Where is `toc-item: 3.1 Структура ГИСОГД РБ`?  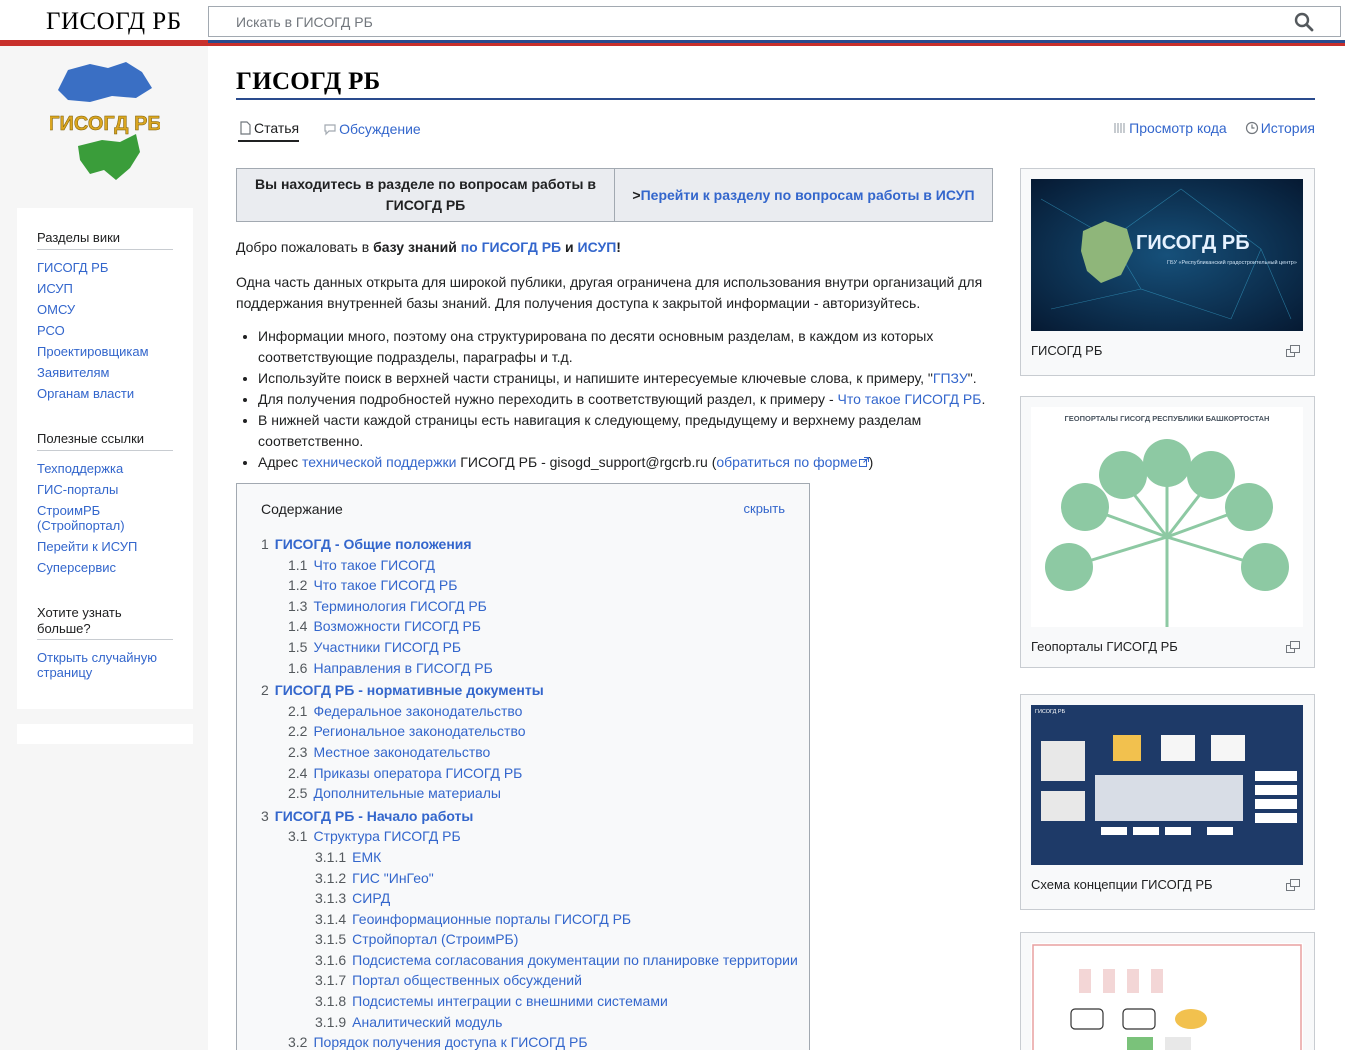 toc-item: 3.1 Структура ГИСОГД РБ is located at coordinates (531, 836).